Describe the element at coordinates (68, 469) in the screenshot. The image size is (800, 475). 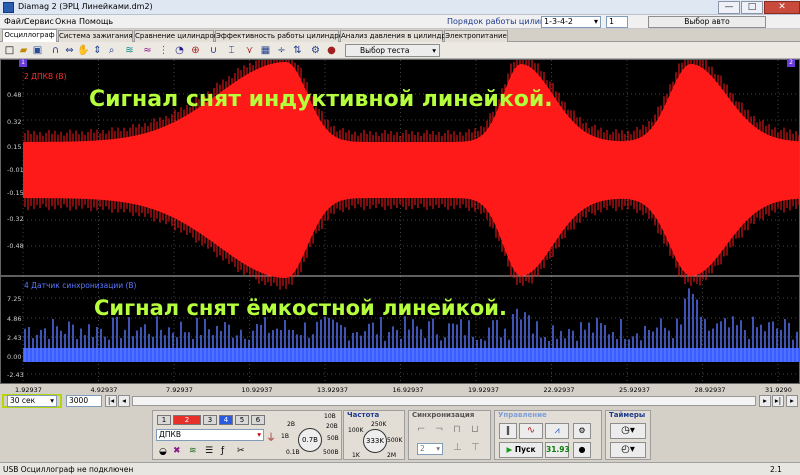
I see `status-text: USB Осциллограф не подключен` at that location.